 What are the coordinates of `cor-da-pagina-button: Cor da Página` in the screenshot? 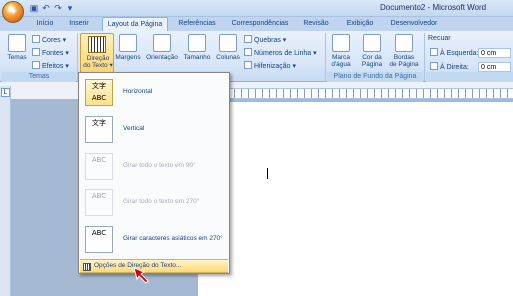 It's located at (372, 51).